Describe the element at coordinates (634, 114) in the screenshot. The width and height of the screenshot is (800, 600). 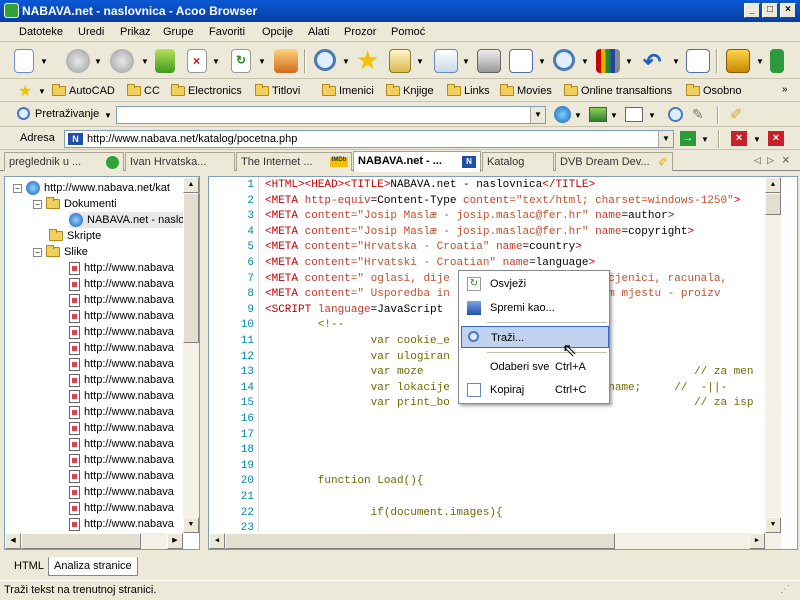
I see `news-icon` at that location.